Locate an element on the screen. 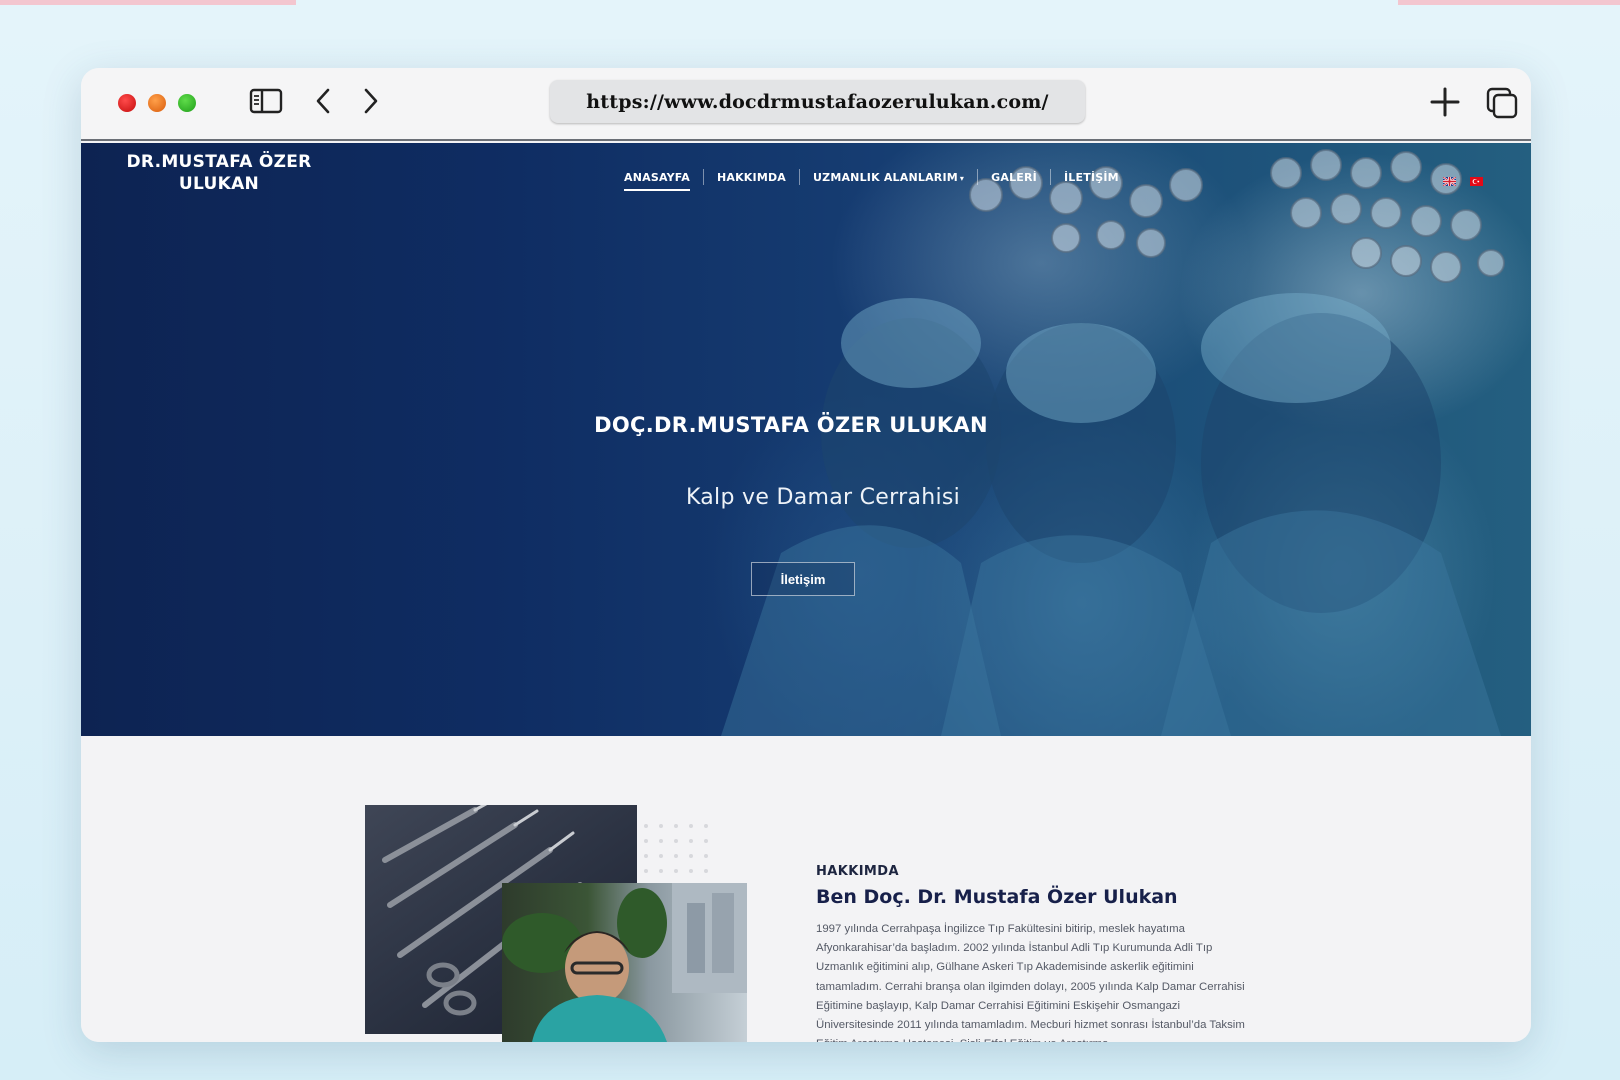  hero-subtitle: Kalp ve Damar Cerrahisi is located at coordinates (806, 497).